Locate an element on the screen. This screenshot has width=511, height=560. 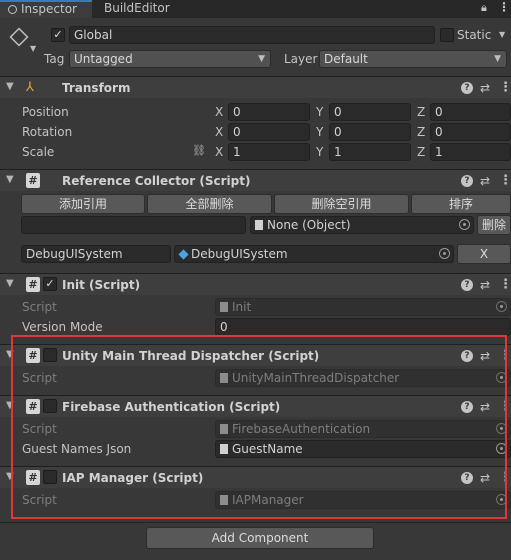
init-title: Init (Script) is located at coordinates (101, 285).